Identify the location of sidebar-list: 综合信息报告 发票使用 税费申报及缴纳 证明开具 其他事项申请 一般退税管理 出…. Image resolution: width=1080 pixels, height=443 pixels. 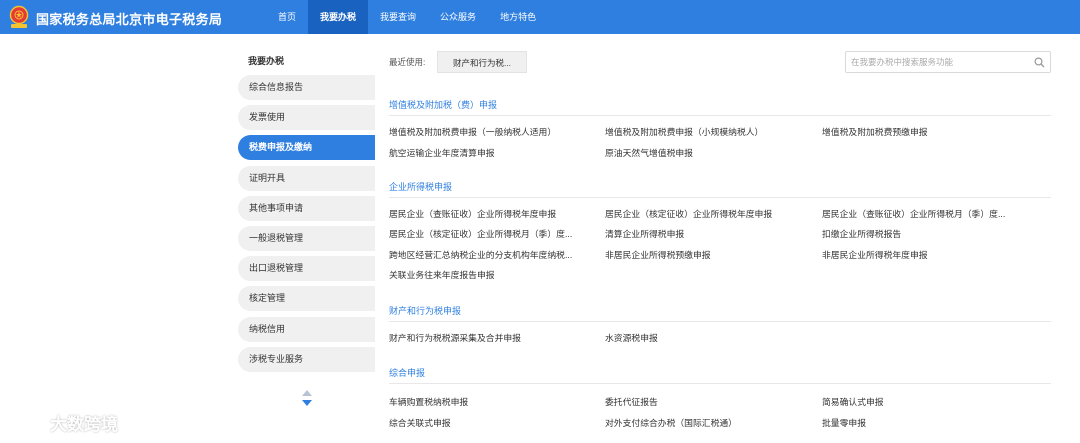
(306, 226).